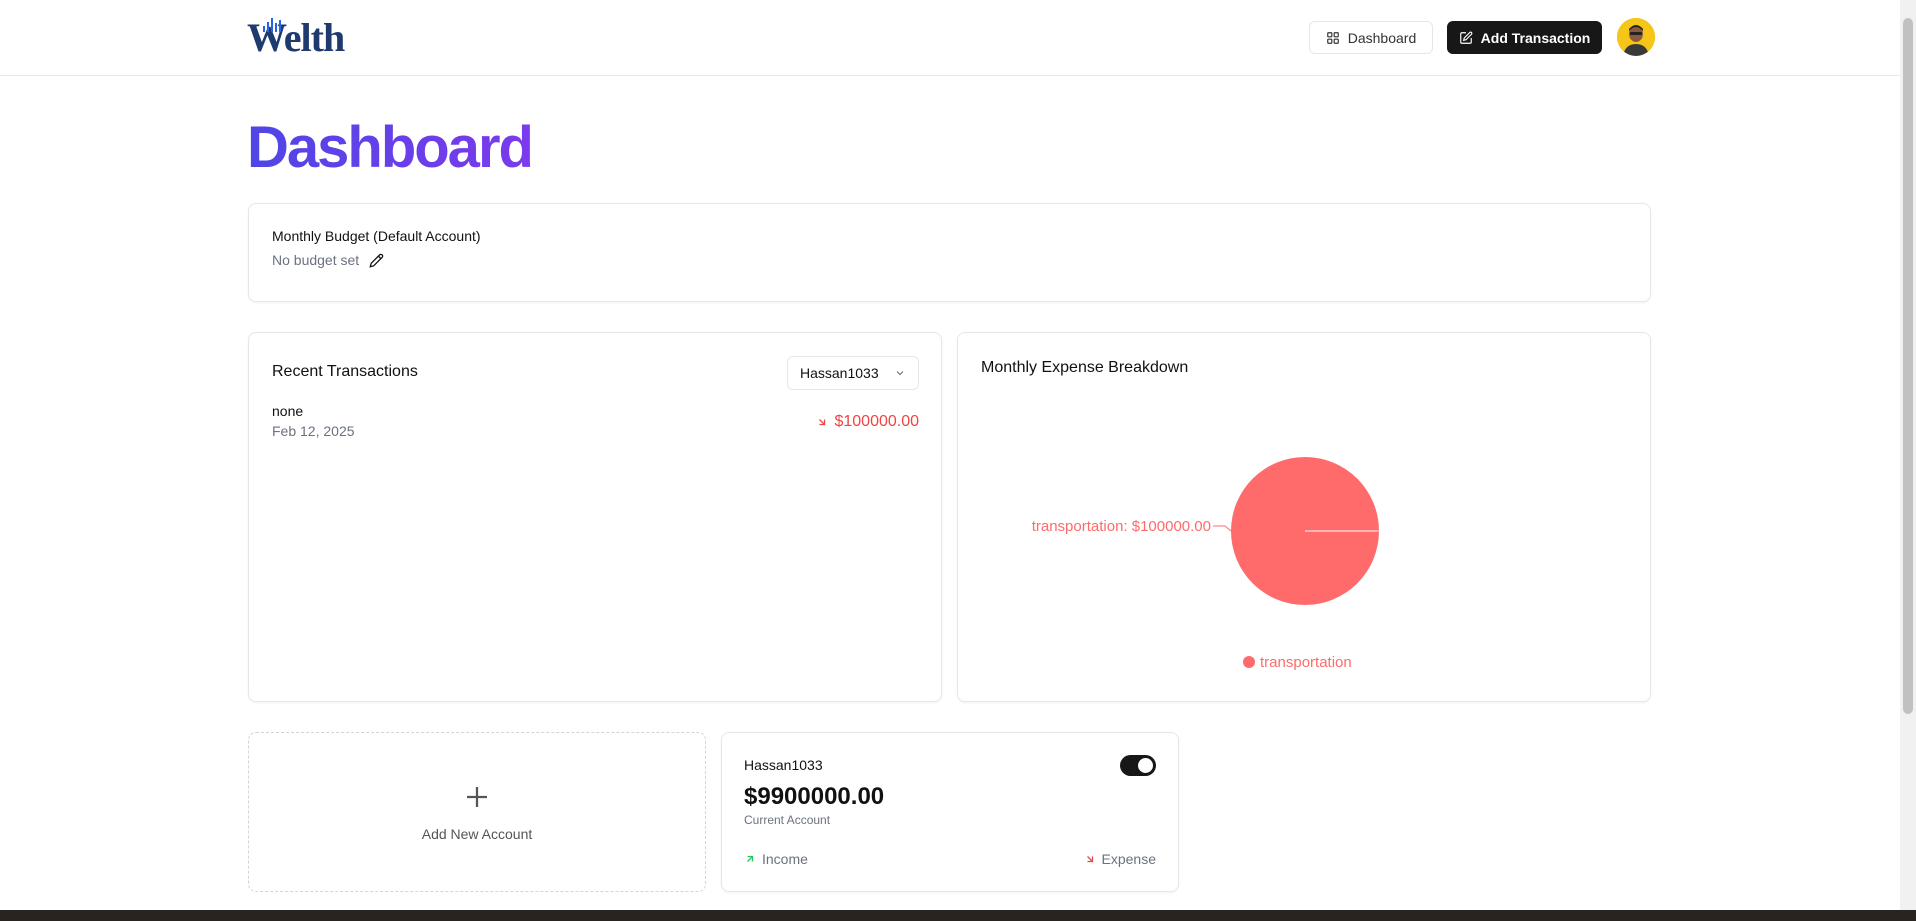 The height and width of the screenshot is (921, 1916). I want to click on account-expense: Expense, so click(1120, 859).